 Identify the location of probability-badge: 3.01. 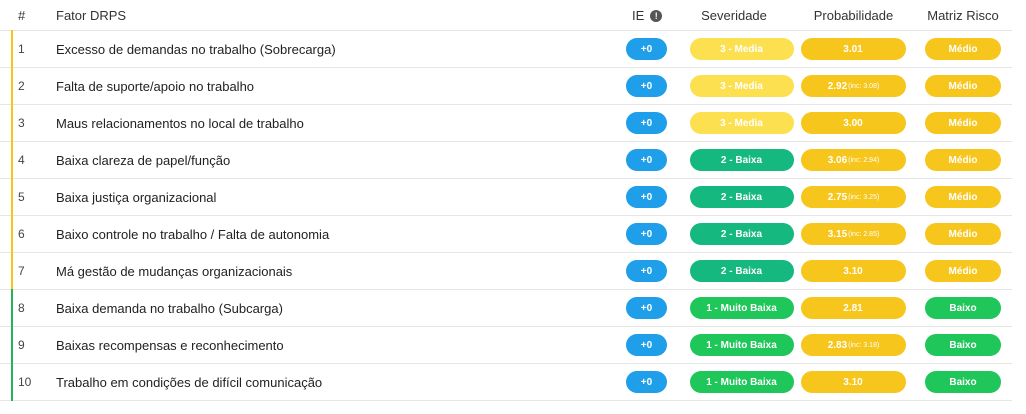
(853, 49).